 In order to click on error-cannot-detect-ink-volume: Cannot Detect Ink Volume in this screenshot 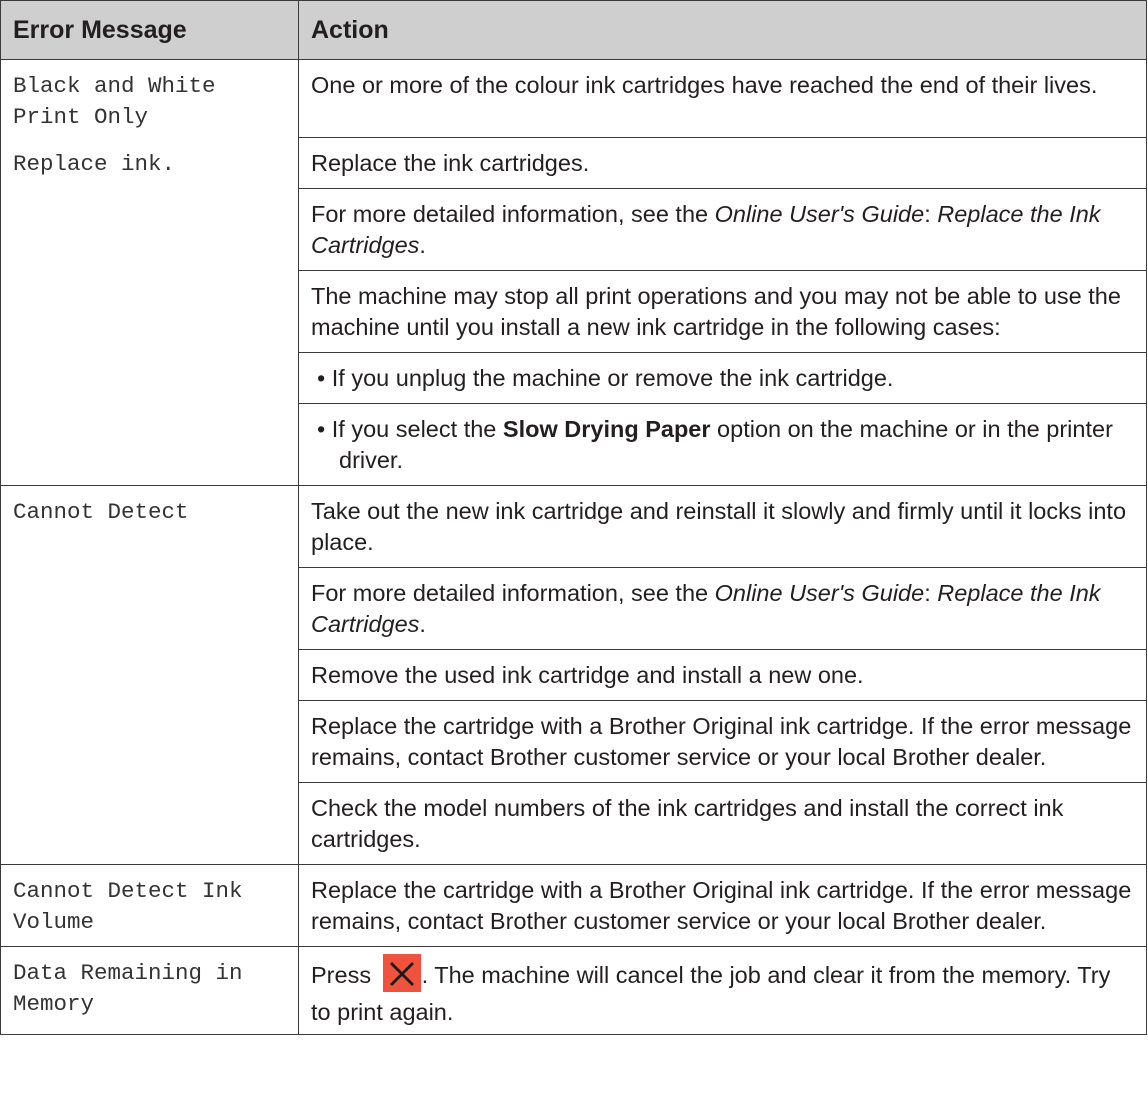, I will do `click(149, 905)`.